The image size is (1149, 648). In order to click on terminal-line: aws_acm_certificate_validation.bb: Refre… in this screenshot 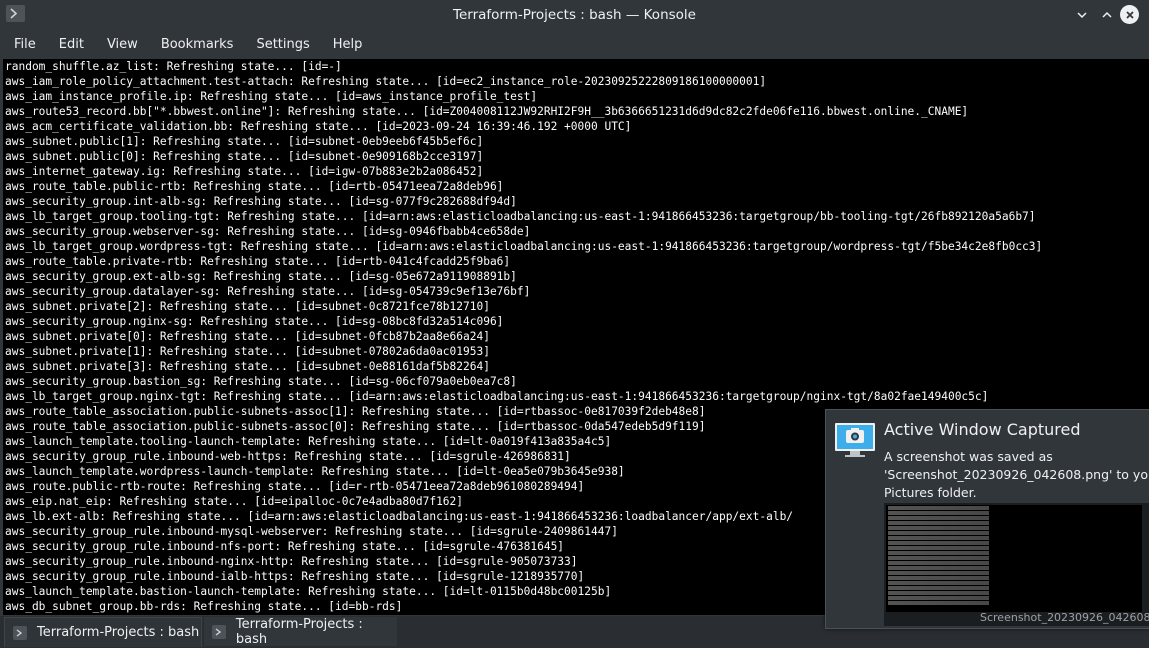, I will do `click(318, 126)`.